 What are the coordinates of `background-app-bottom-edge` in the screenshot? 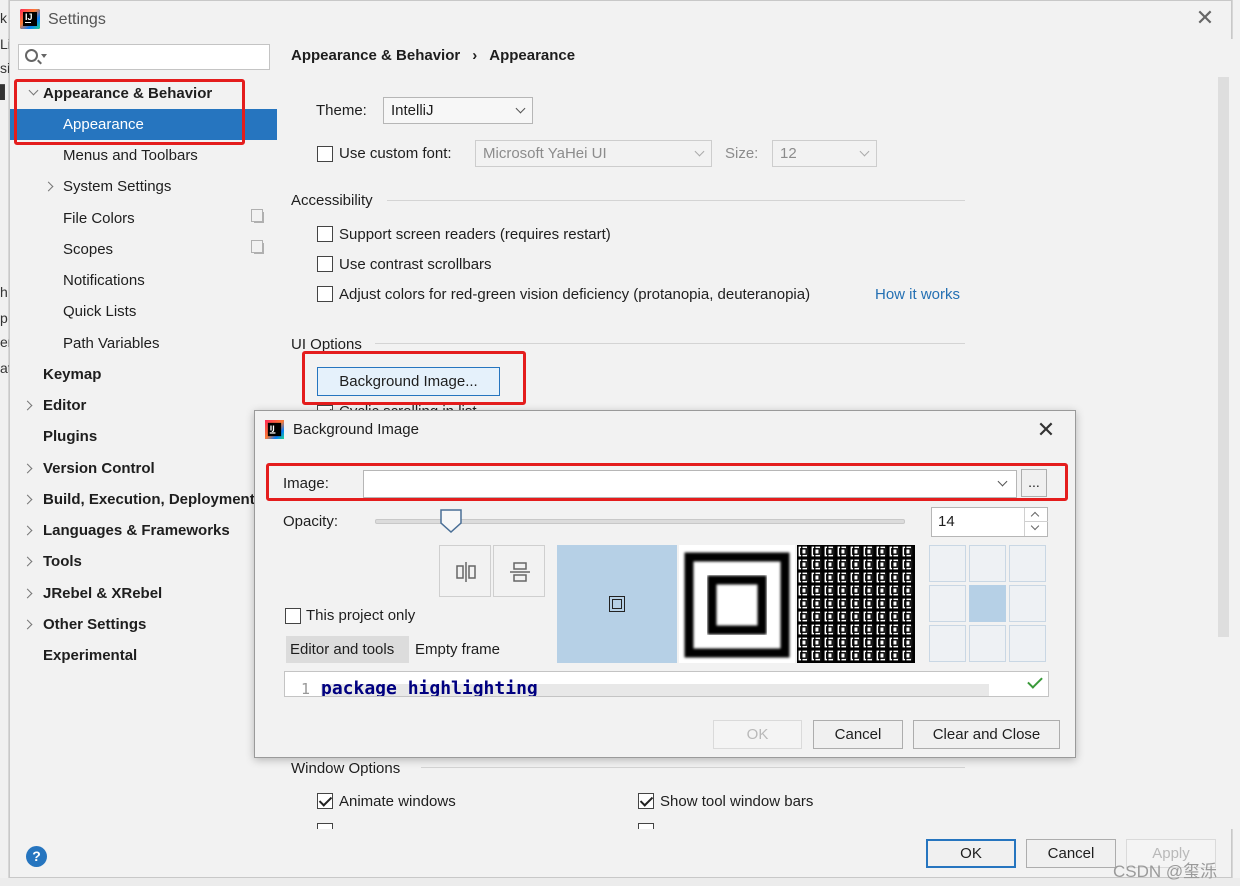 It's located at (620, 882).